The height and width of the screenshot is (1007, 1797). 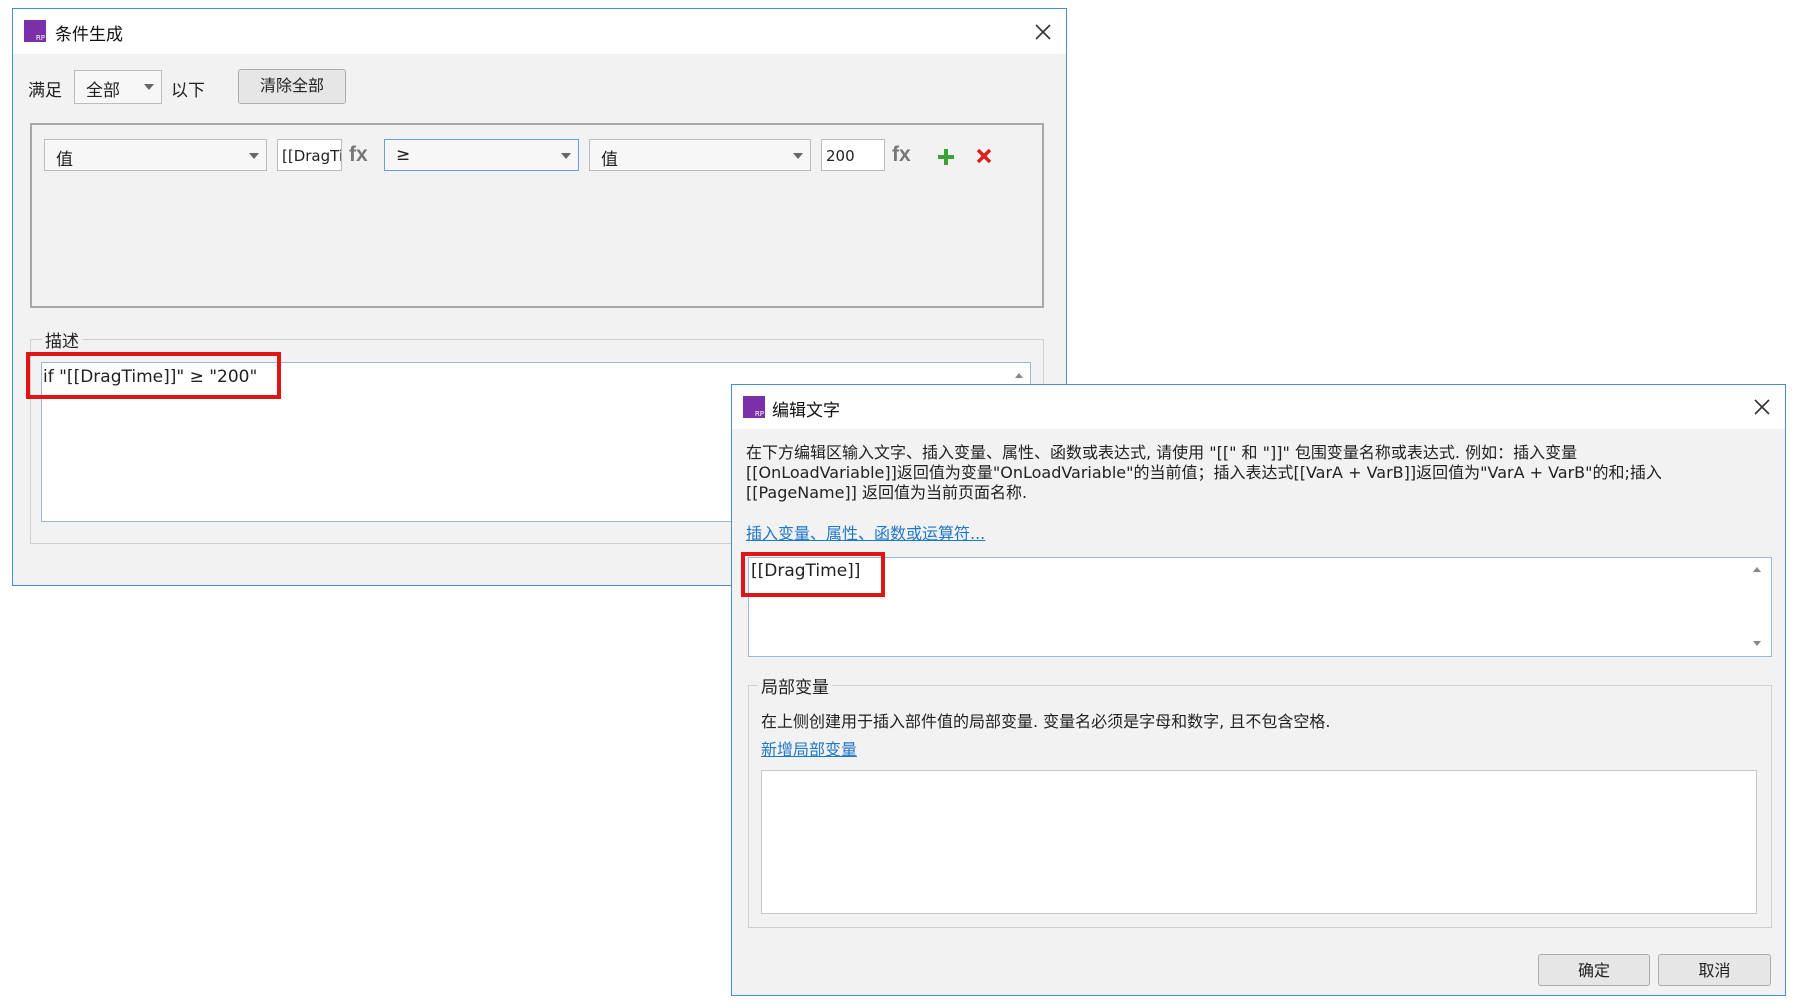 What do you see at coordinates (292, 86) in the screenshot?
I see `clear-all-button: 清除全部` at bounding box center [292, 86].